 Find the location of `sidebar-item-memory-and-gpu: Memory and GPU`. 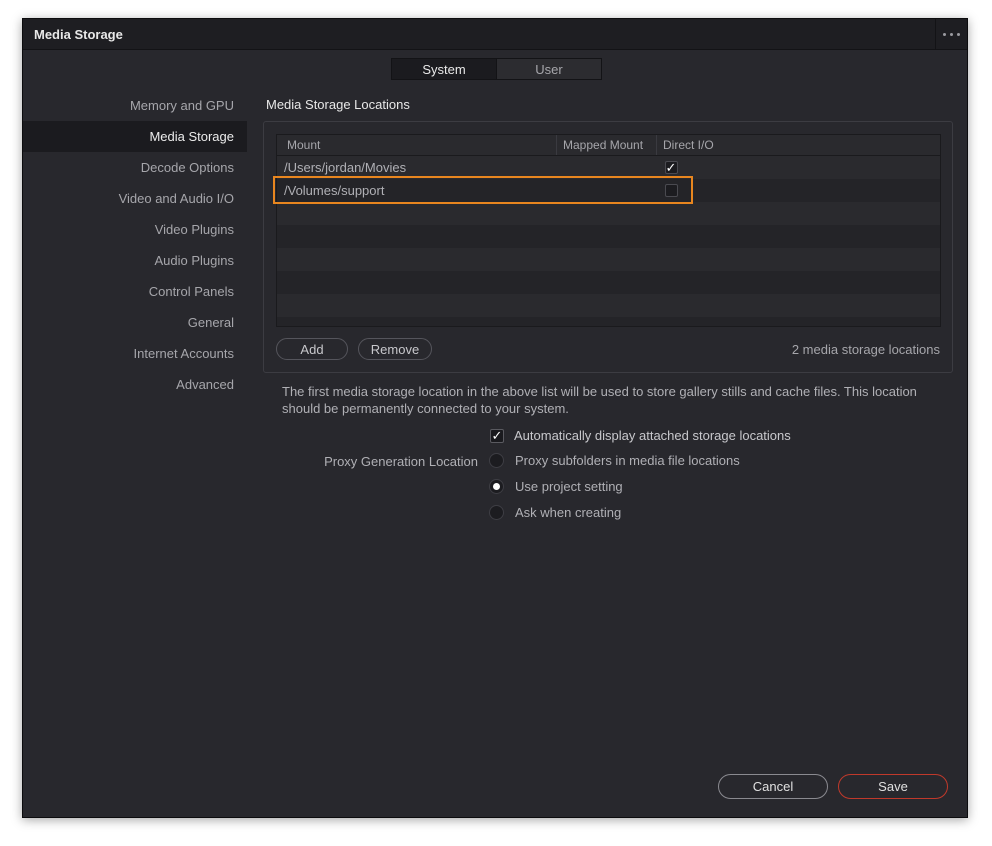

sidebar-item-memory-and-gpu: Memory and GPU is located at coordinates (135, 105).